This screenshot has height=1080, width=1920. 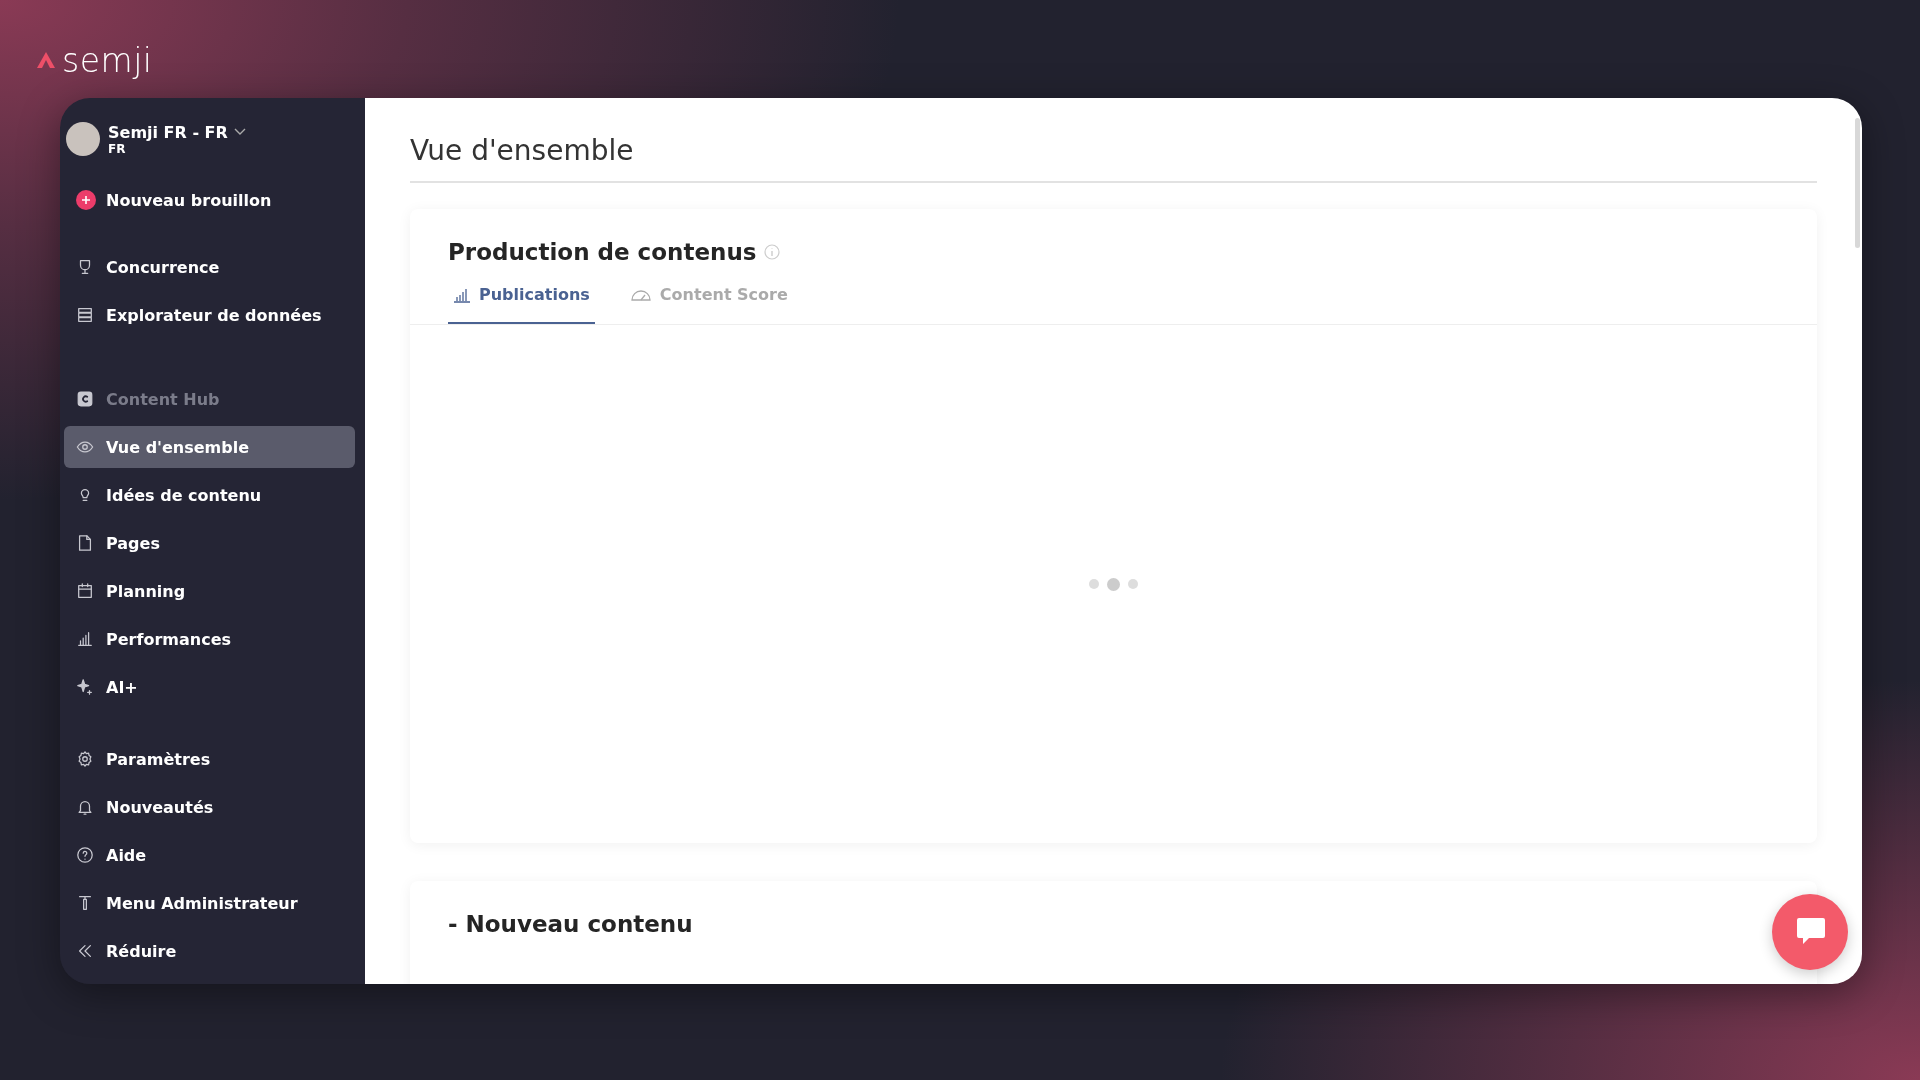 I want to click on list-icon, so click(x=85, y=315).